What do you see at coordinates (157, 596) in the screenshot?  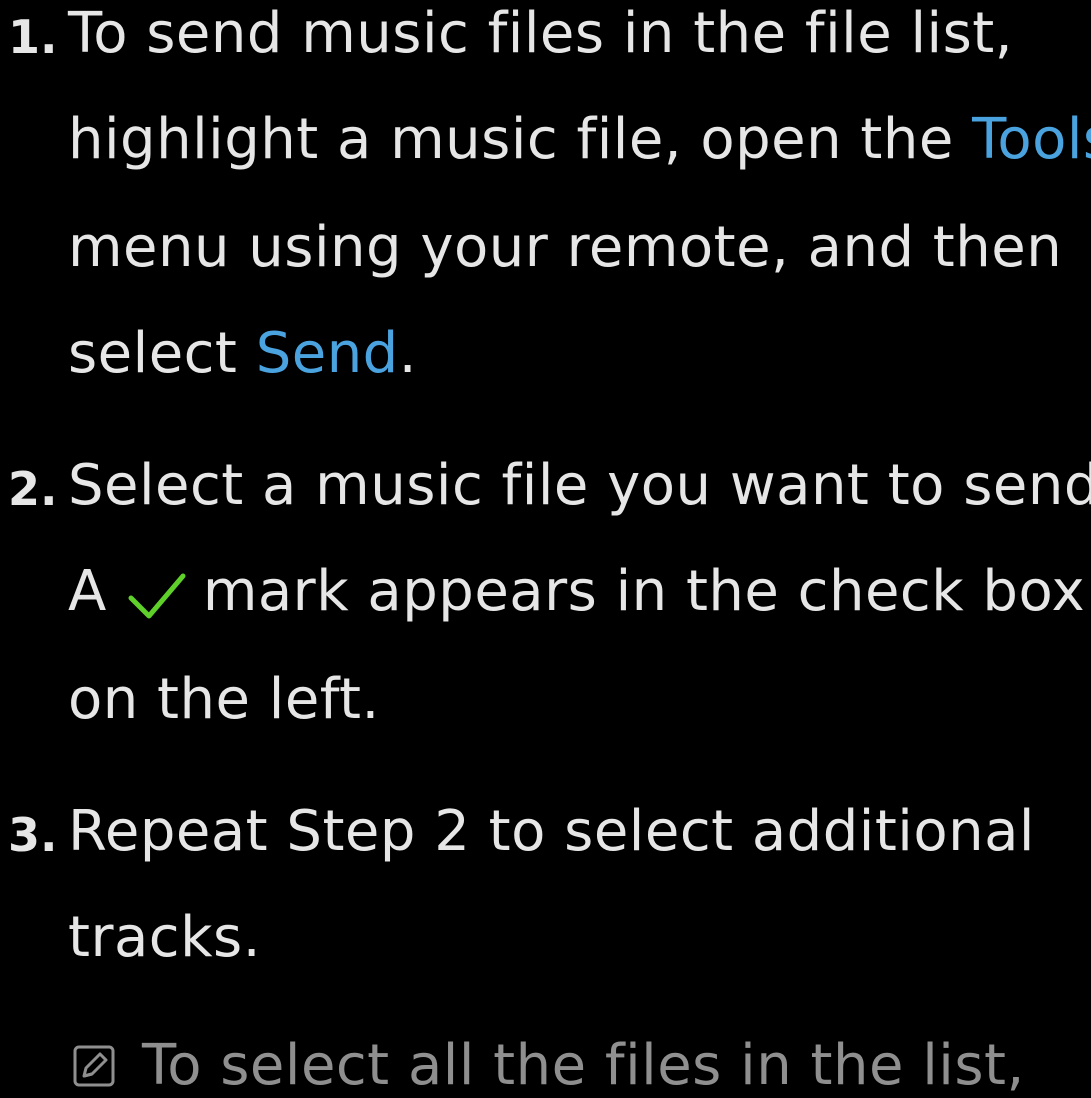 I see `check-mark-icon` at bounding box center [157, 596].